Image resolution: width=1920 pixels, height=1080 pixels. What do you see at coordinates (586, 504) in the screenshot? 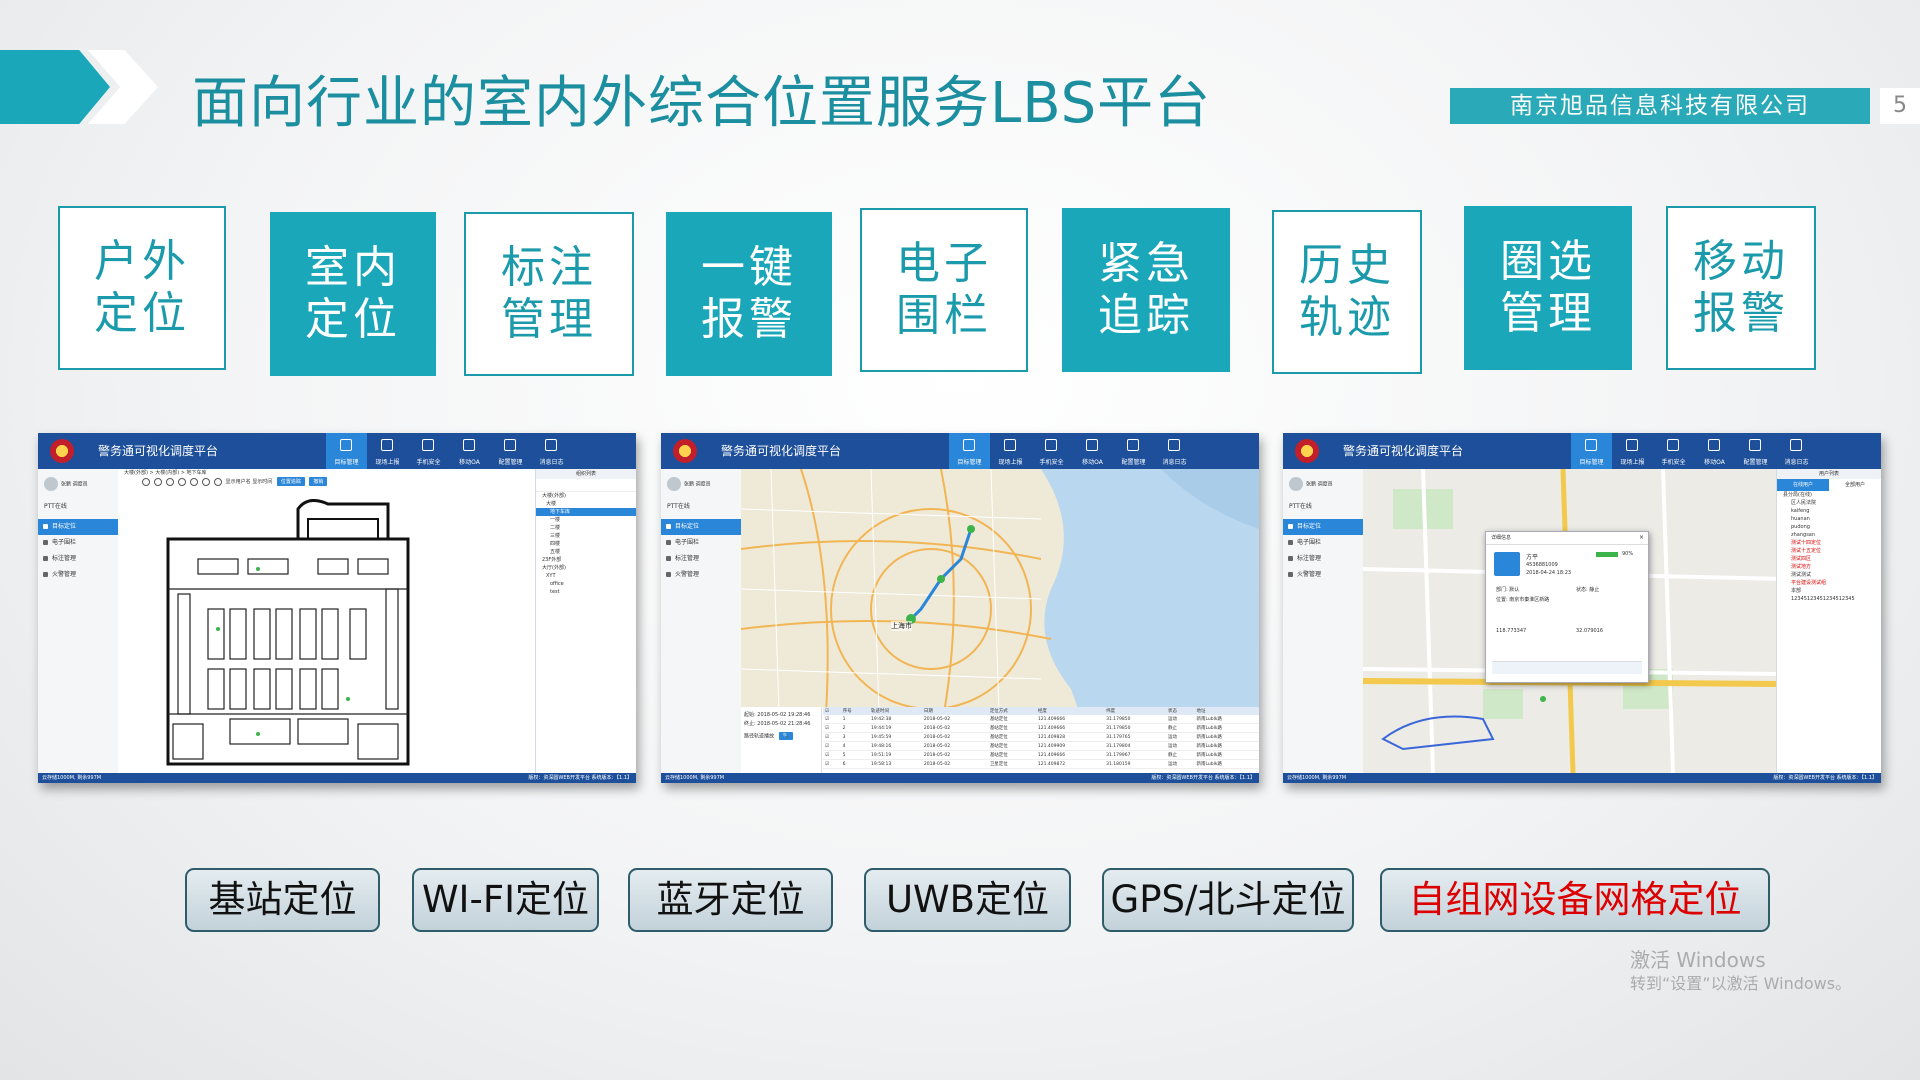
I see `tree-item: 大楼` at bounding box center [586, 504].